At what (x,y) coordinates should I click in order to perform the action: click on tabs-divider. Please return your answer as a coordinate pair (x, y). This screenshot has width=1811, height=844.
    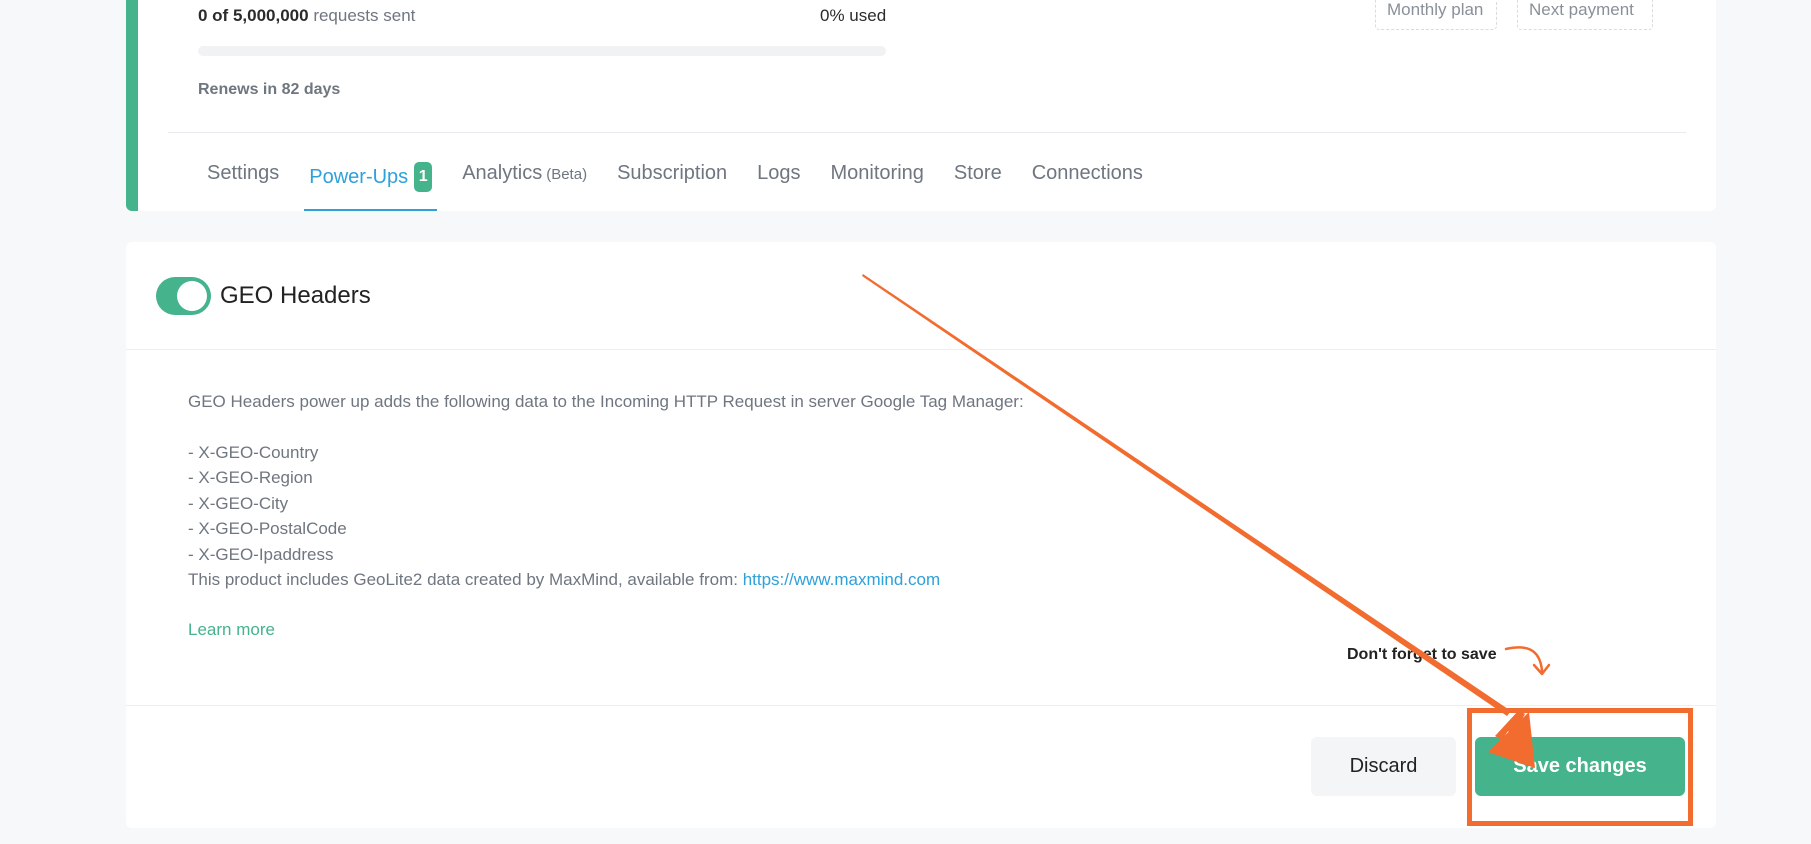
    Looking at the image, I should click on (927, 132).